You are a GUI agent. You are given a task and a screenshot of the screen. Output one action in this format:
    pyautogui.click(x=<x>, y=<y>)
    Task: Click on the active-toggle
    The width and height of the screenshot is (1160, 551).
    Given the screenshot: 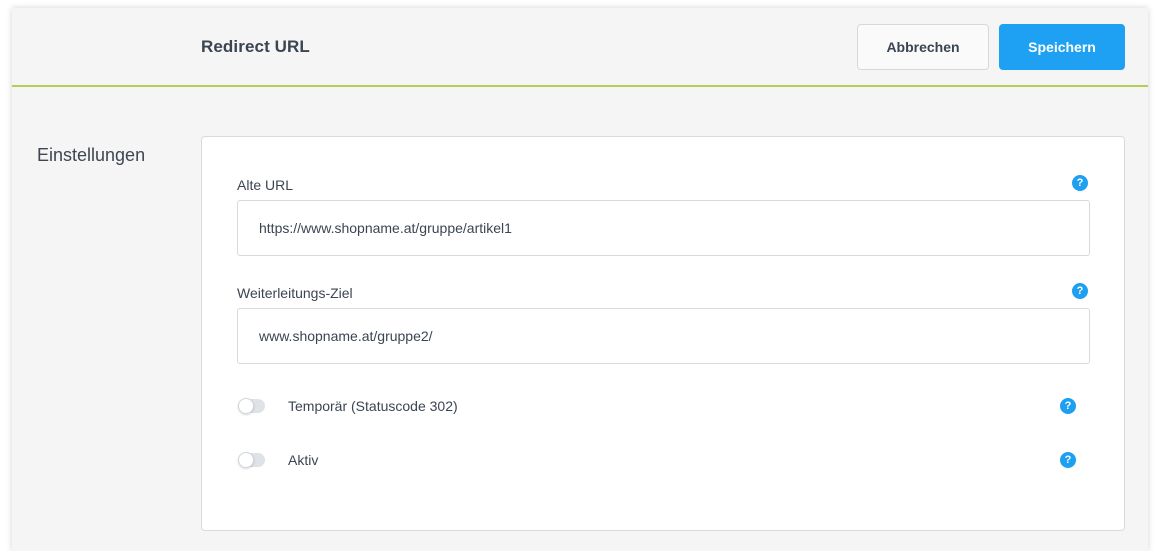 What is the action you would take?
    pyautogui.click(x=251, y=460)
    